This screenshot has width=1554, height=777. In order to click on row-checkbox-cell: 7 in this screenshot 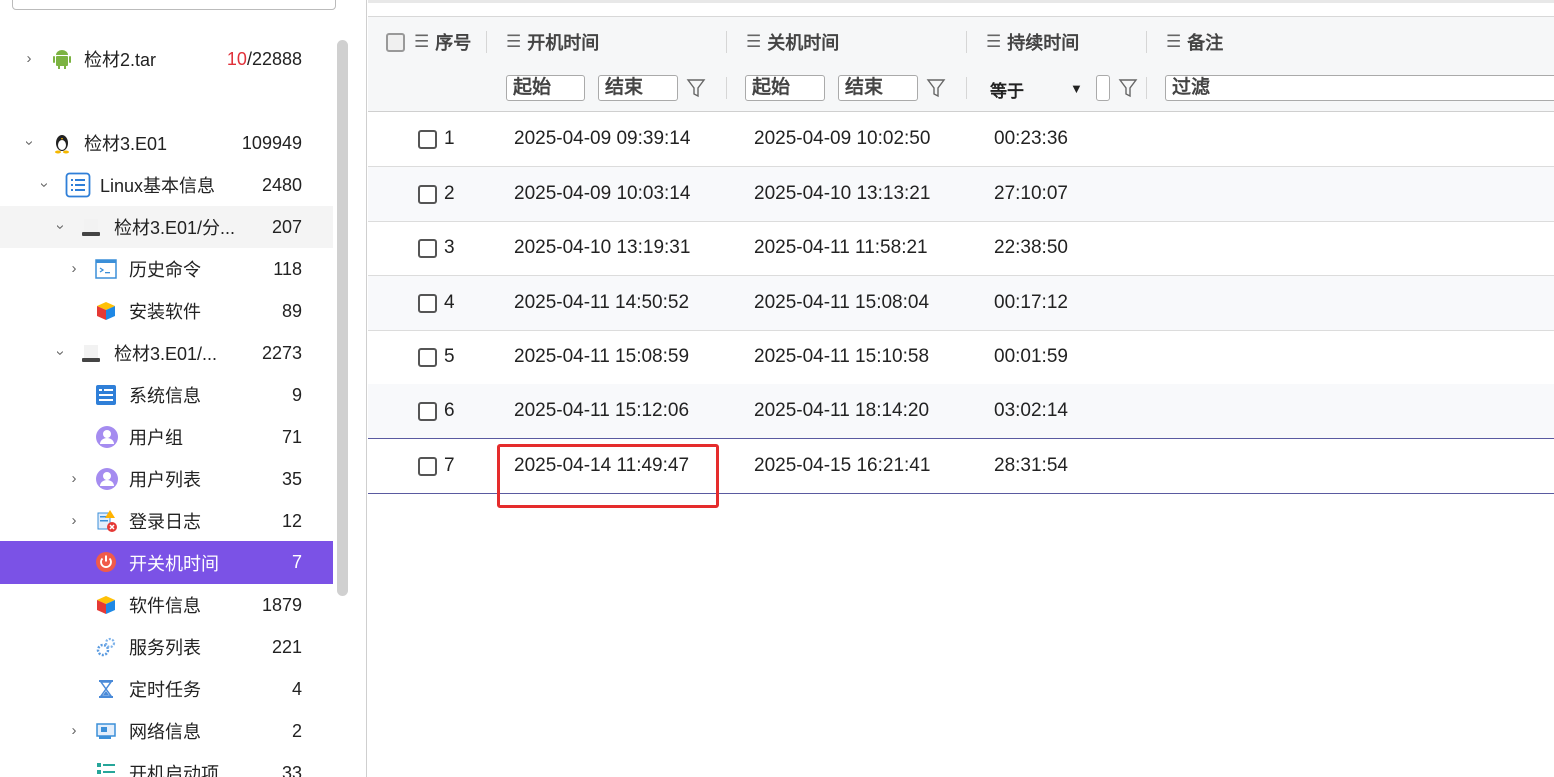, I will do `click(436, 466)`.